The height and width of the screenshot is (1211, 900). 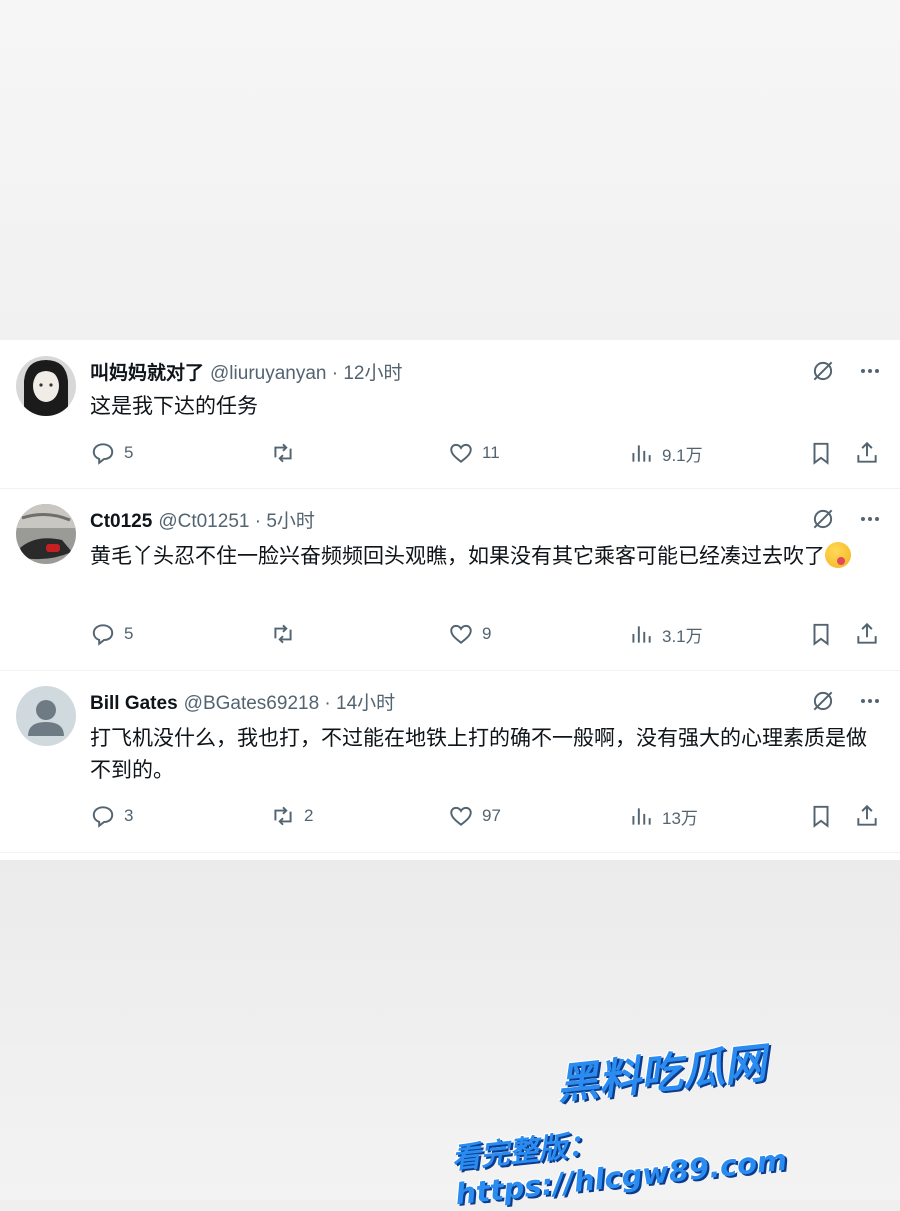 I want to click on retweet-button: 2, so click(x=291, y=816).